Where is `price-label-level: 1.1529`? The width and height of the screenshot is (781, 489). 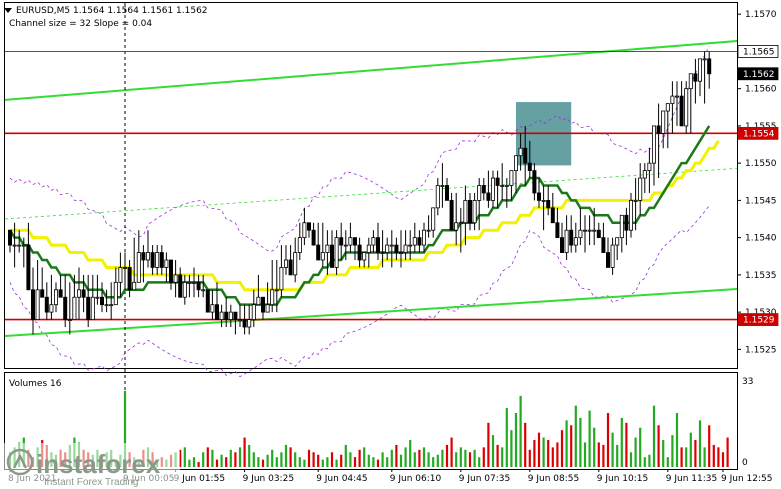
price-label-level: 1.1529 is located at coordinates (758, 319).